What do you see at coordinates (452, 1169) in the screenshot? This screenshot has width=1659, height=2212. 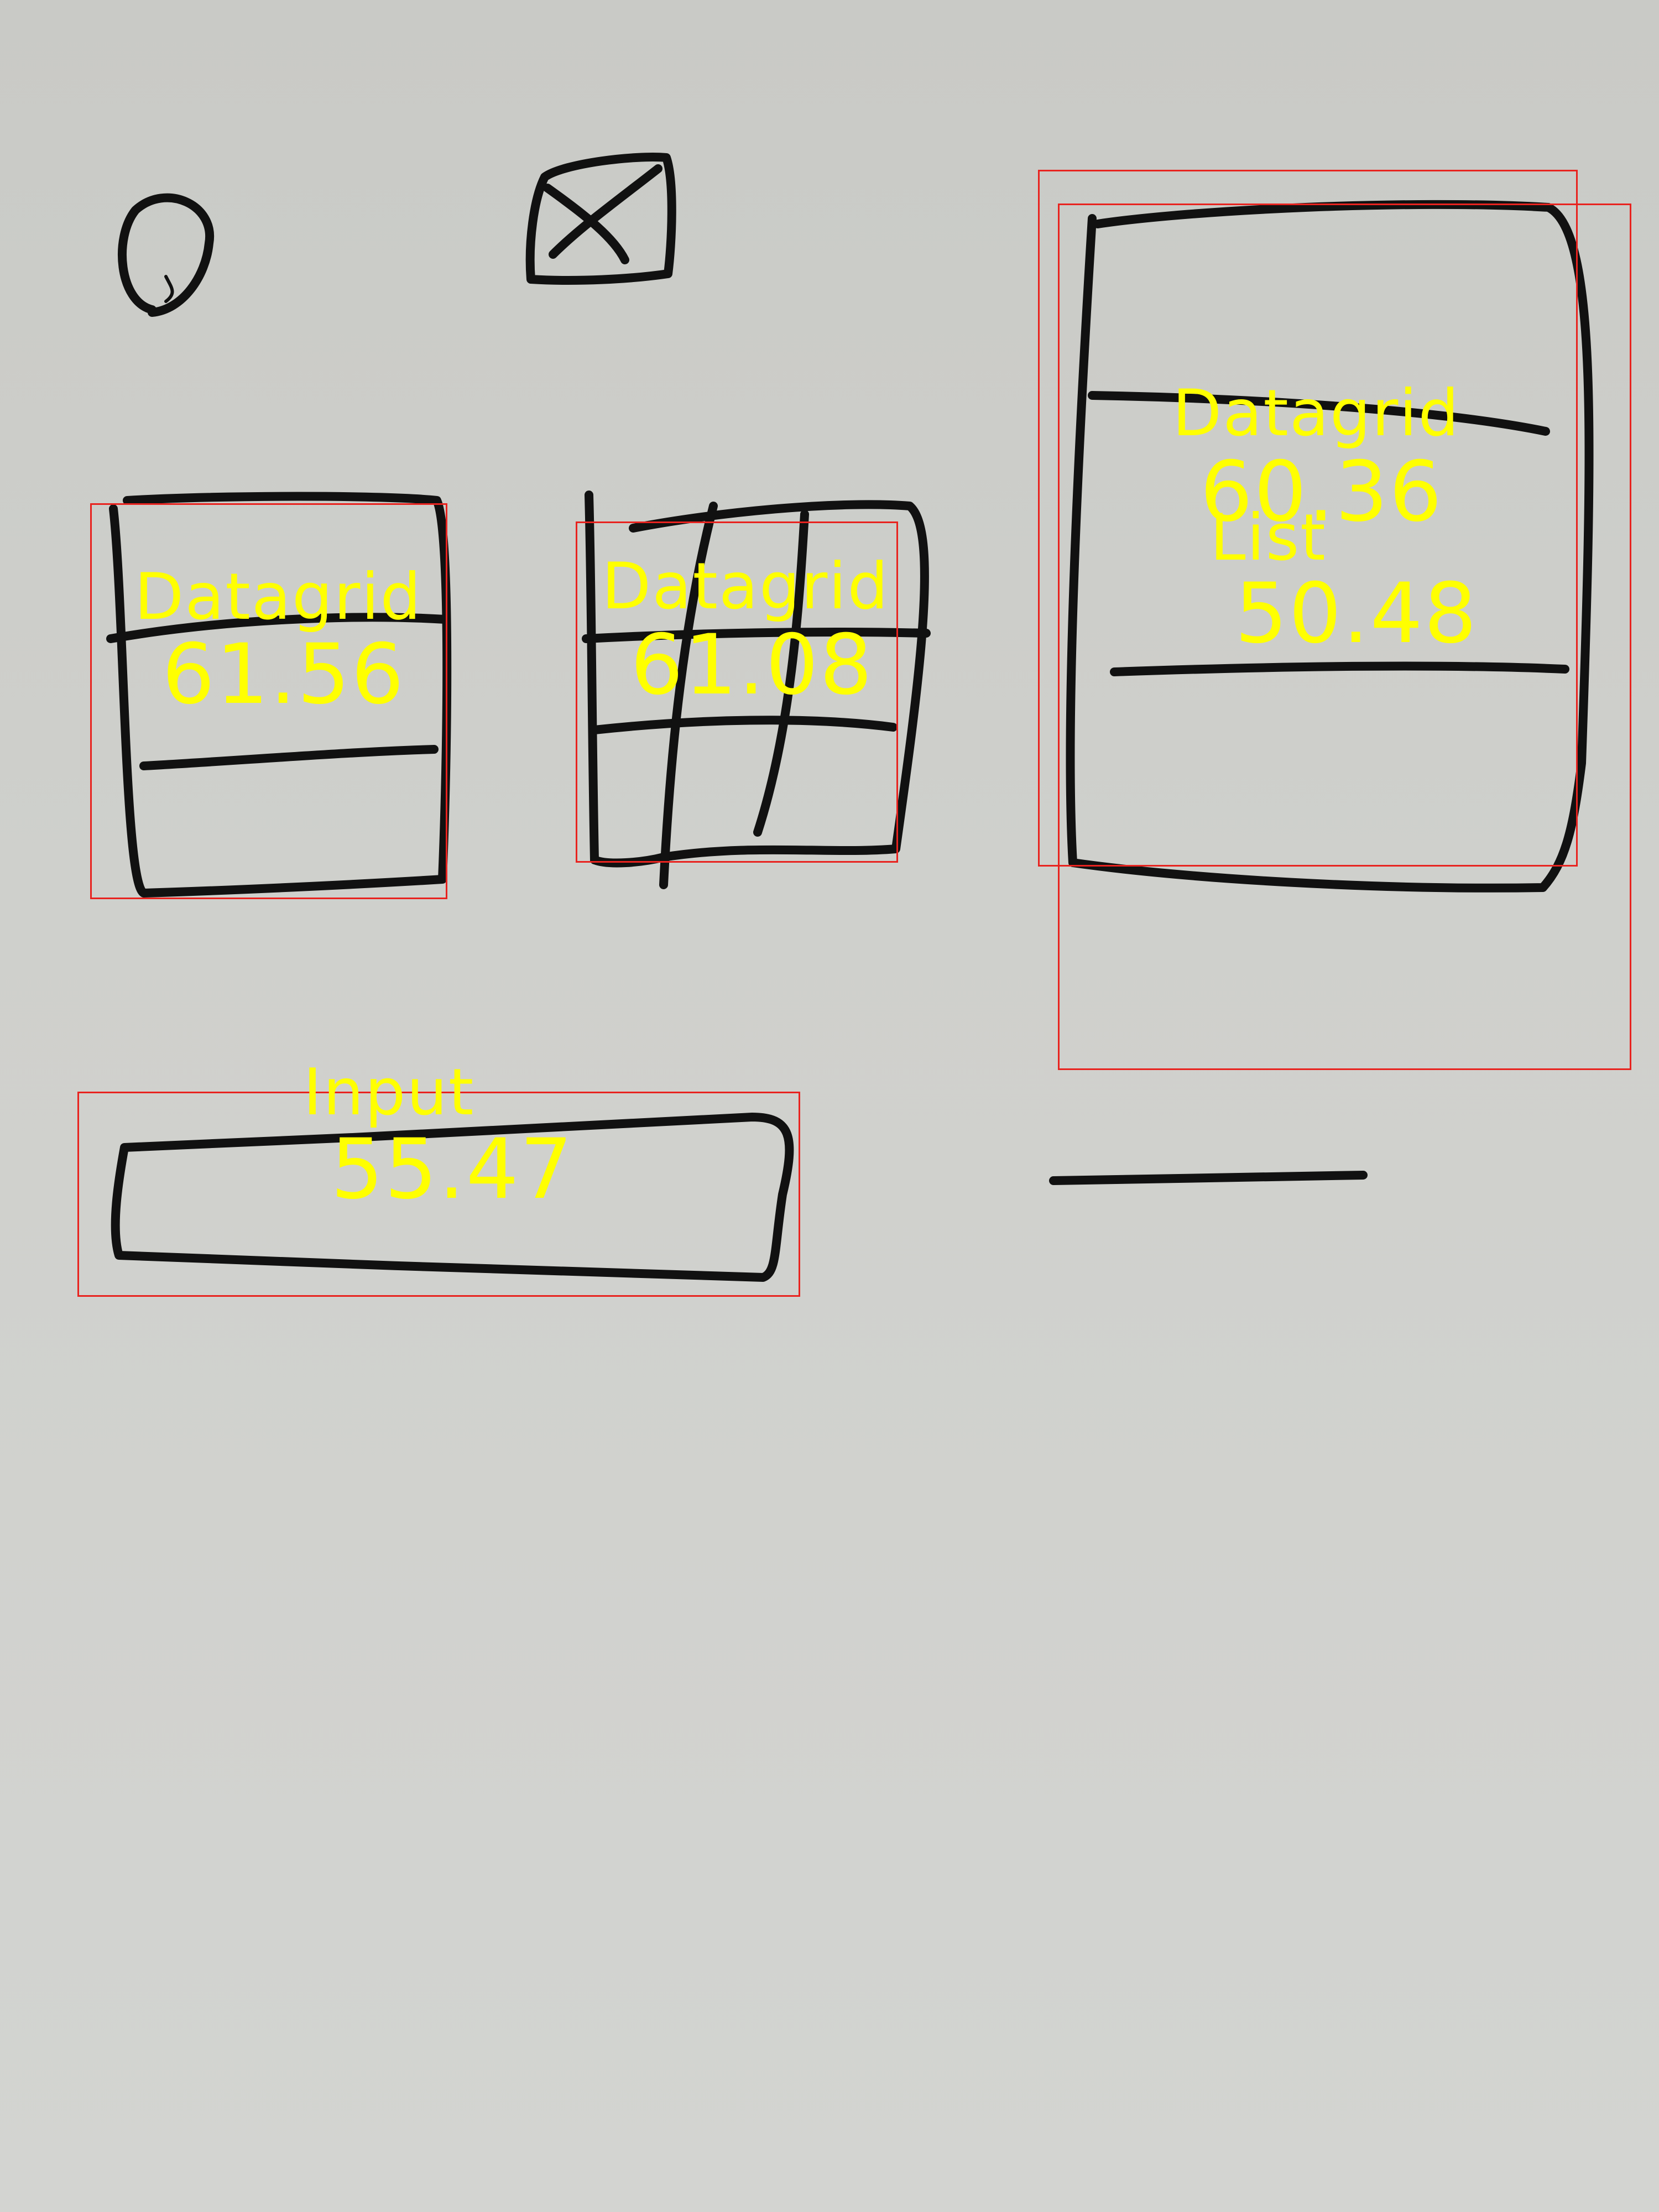 I see `detection-score-input: 55.47` at bounding box center [452, 1169].